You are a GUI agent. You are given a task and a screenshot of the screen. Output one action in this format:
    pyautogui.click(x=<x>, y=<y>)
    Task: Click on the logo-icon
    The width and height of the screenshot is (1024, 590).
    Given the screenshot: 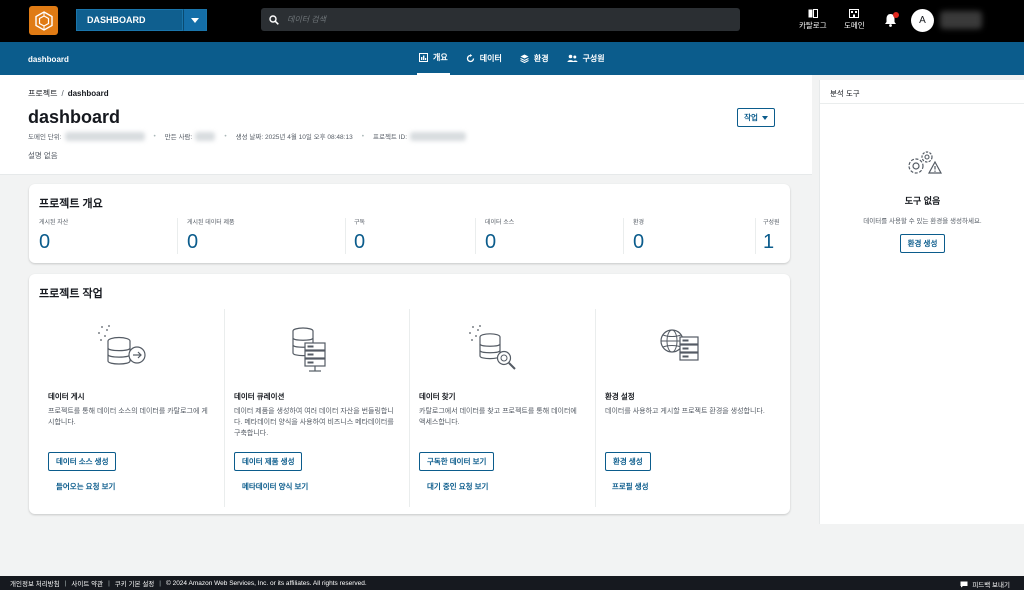 What is the action you would take?
    pyautogui.click(x=43, y=20)
    